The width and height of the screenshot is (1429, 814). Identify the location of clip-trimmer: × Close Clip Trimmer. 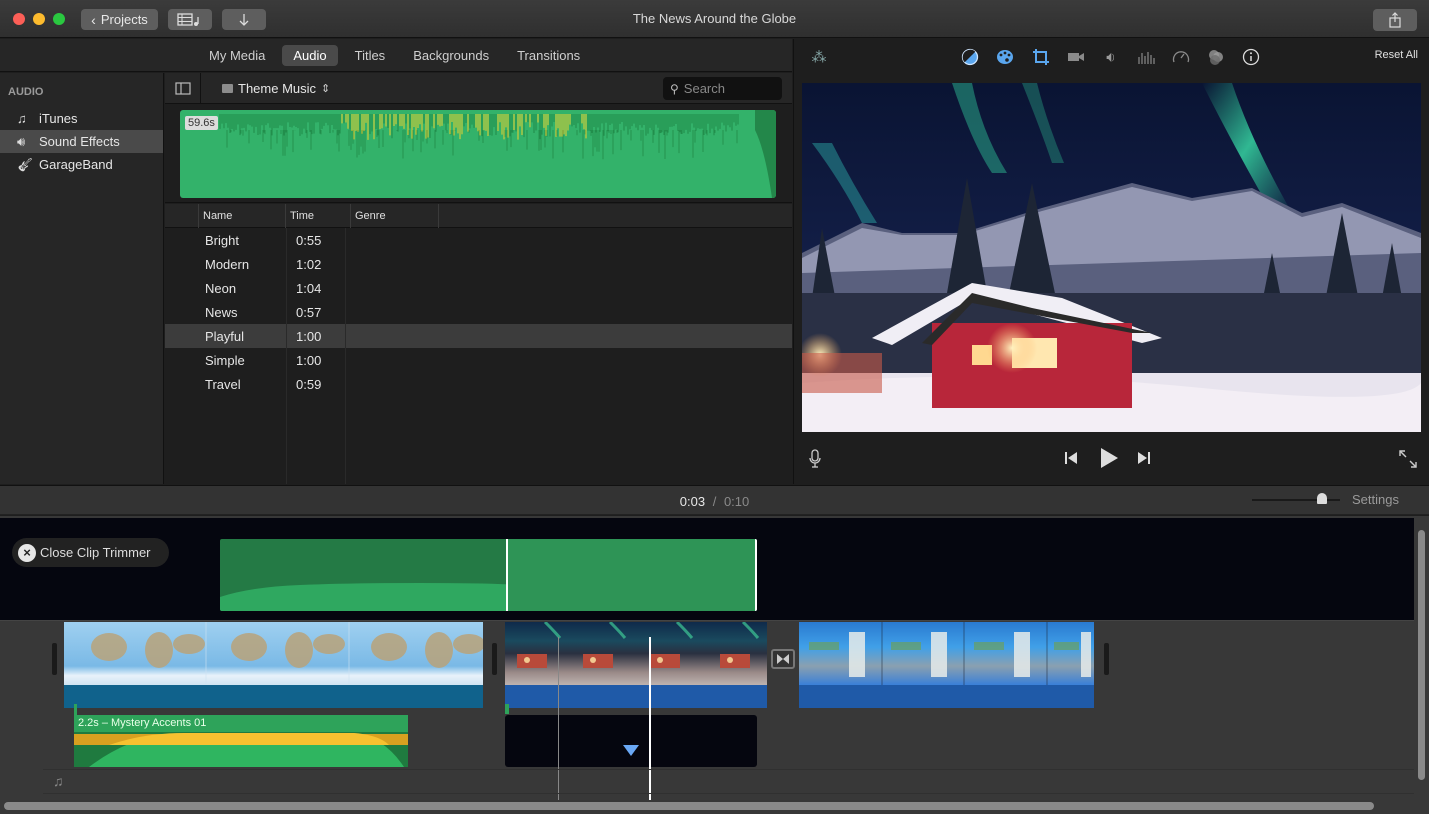
(707, 569).